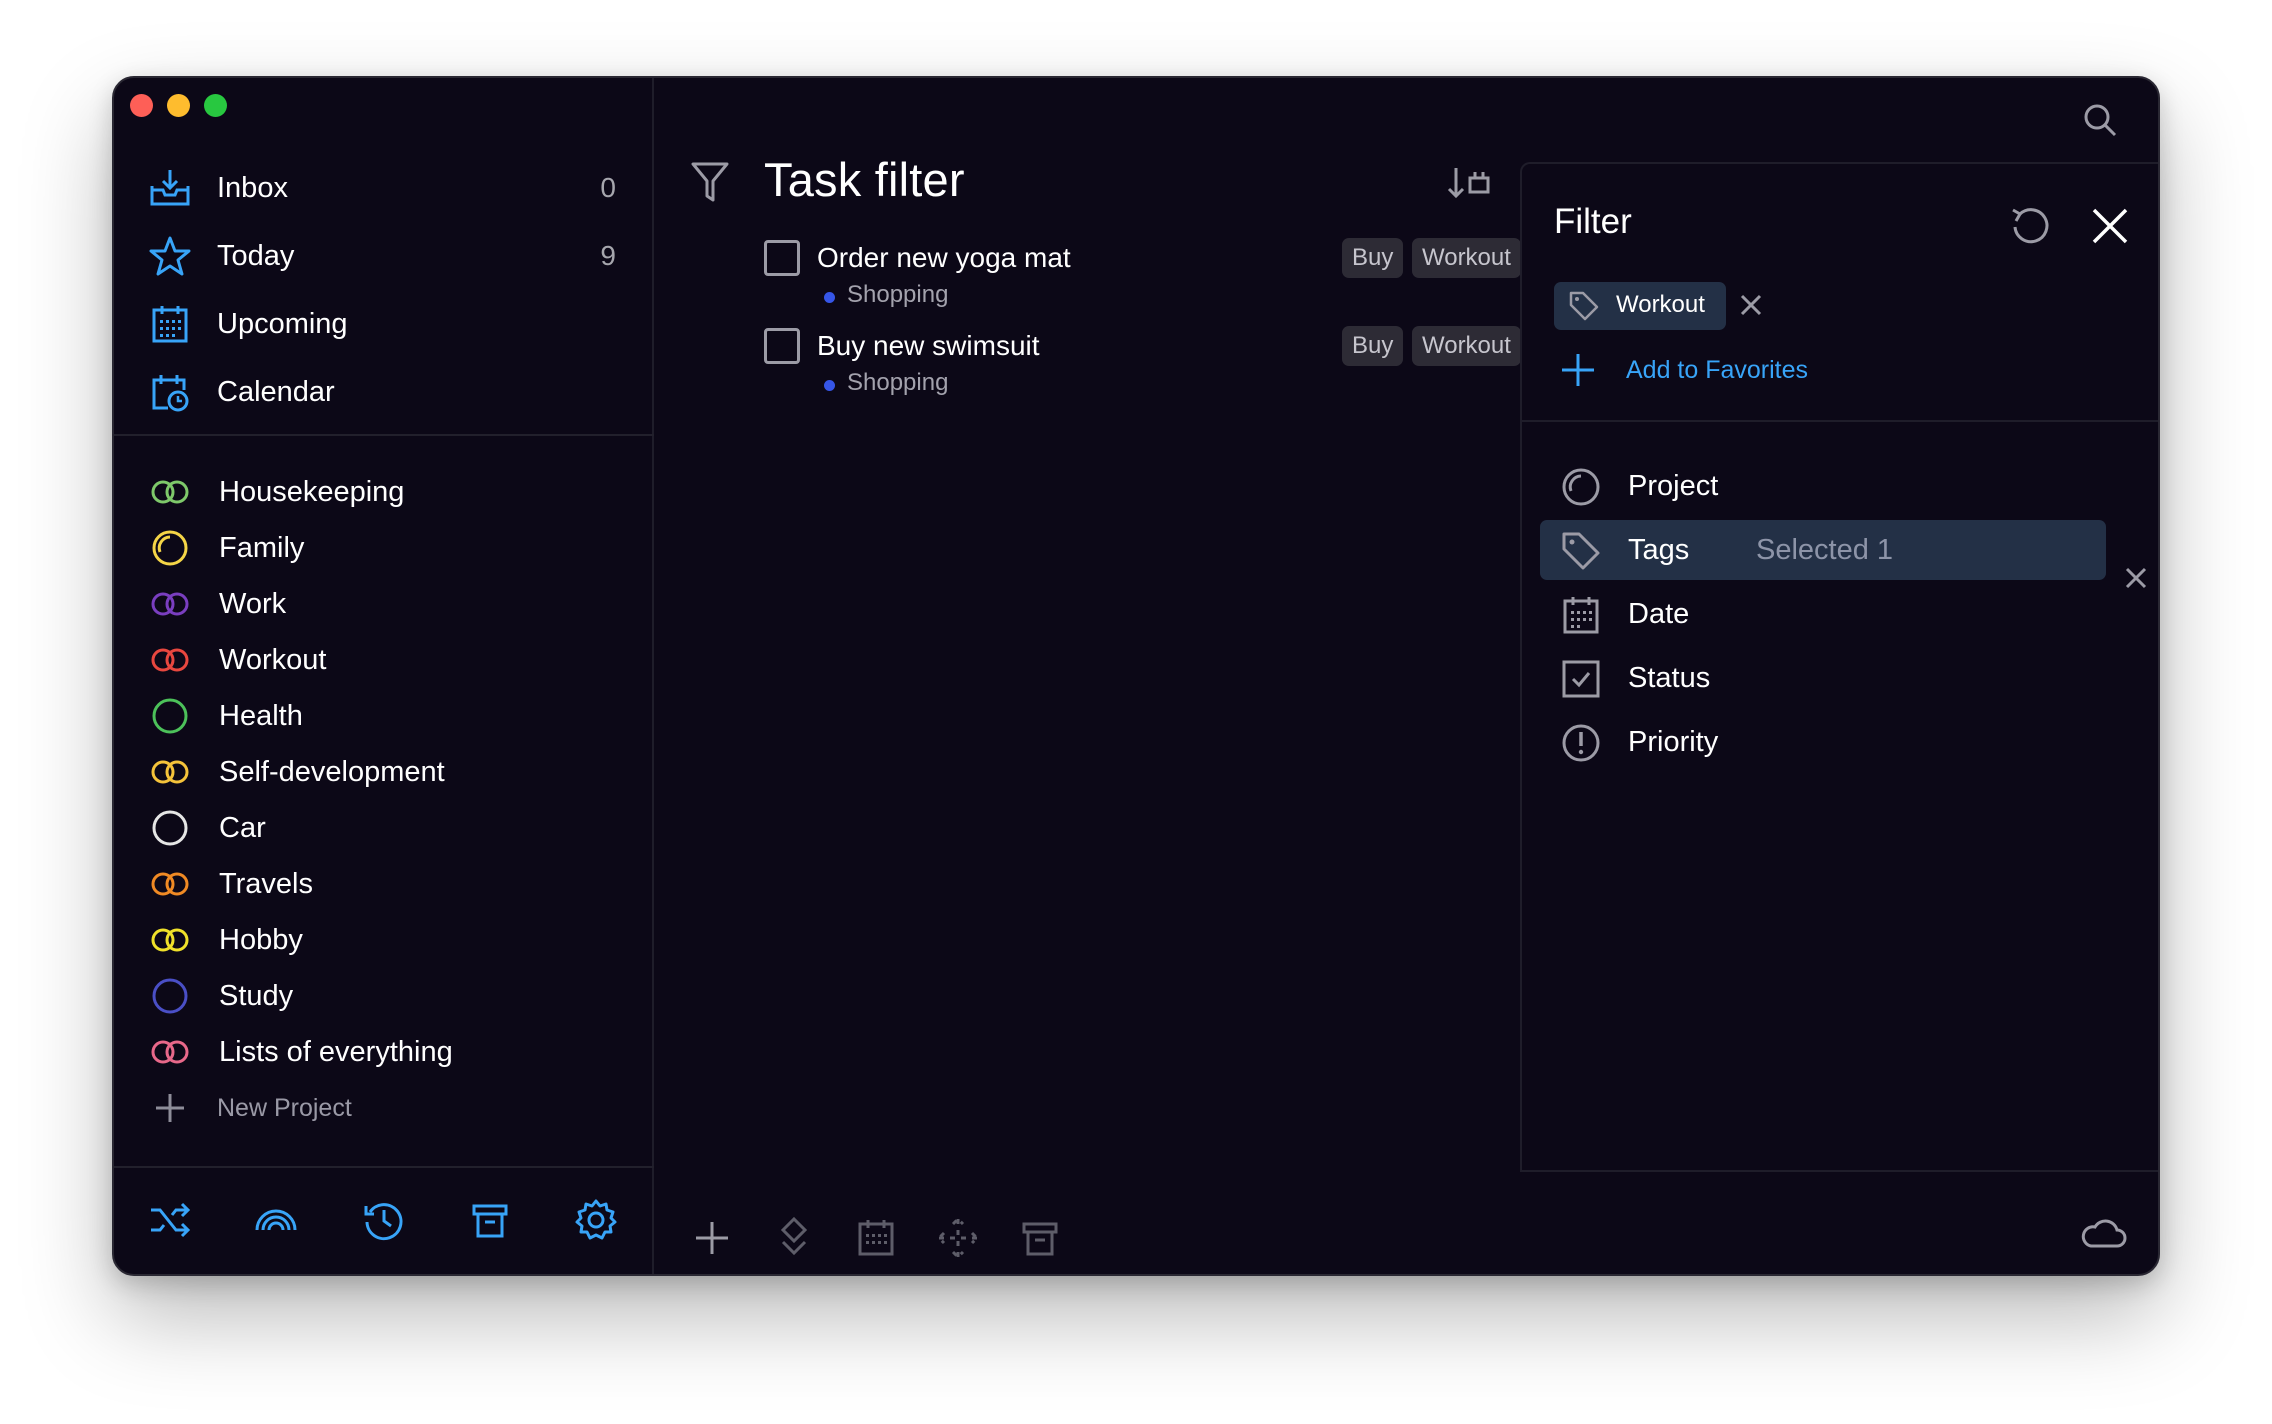 This screenshot has width=2272, height=1424. Describe the element at coordinates (253, 603) in the screenshot. I see `project-label: Work` at that location.